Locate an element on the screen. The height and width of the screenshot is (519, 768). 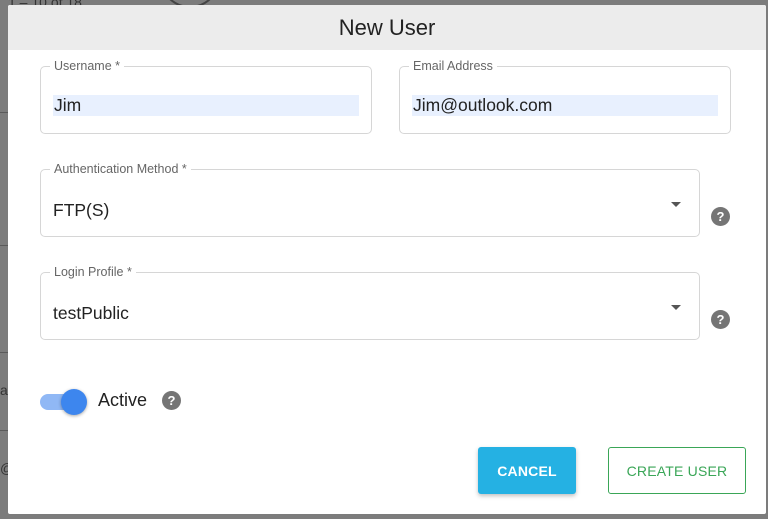
active-label: Active is located at coordinates (123, 400).